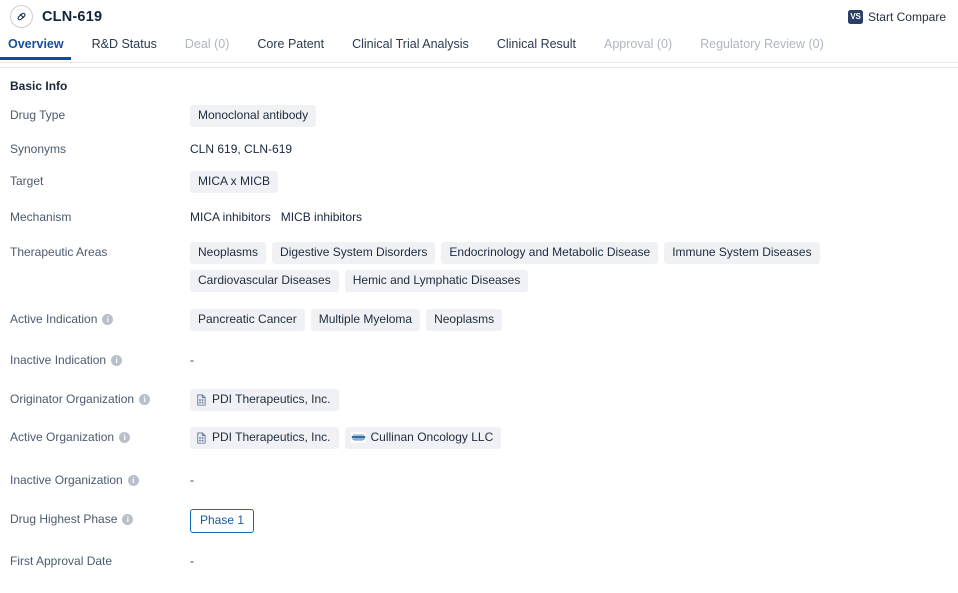 The height and width of the screenshot is (593, 958). I want to click on label-active-organization: Active Organization i, so click(100, 436).